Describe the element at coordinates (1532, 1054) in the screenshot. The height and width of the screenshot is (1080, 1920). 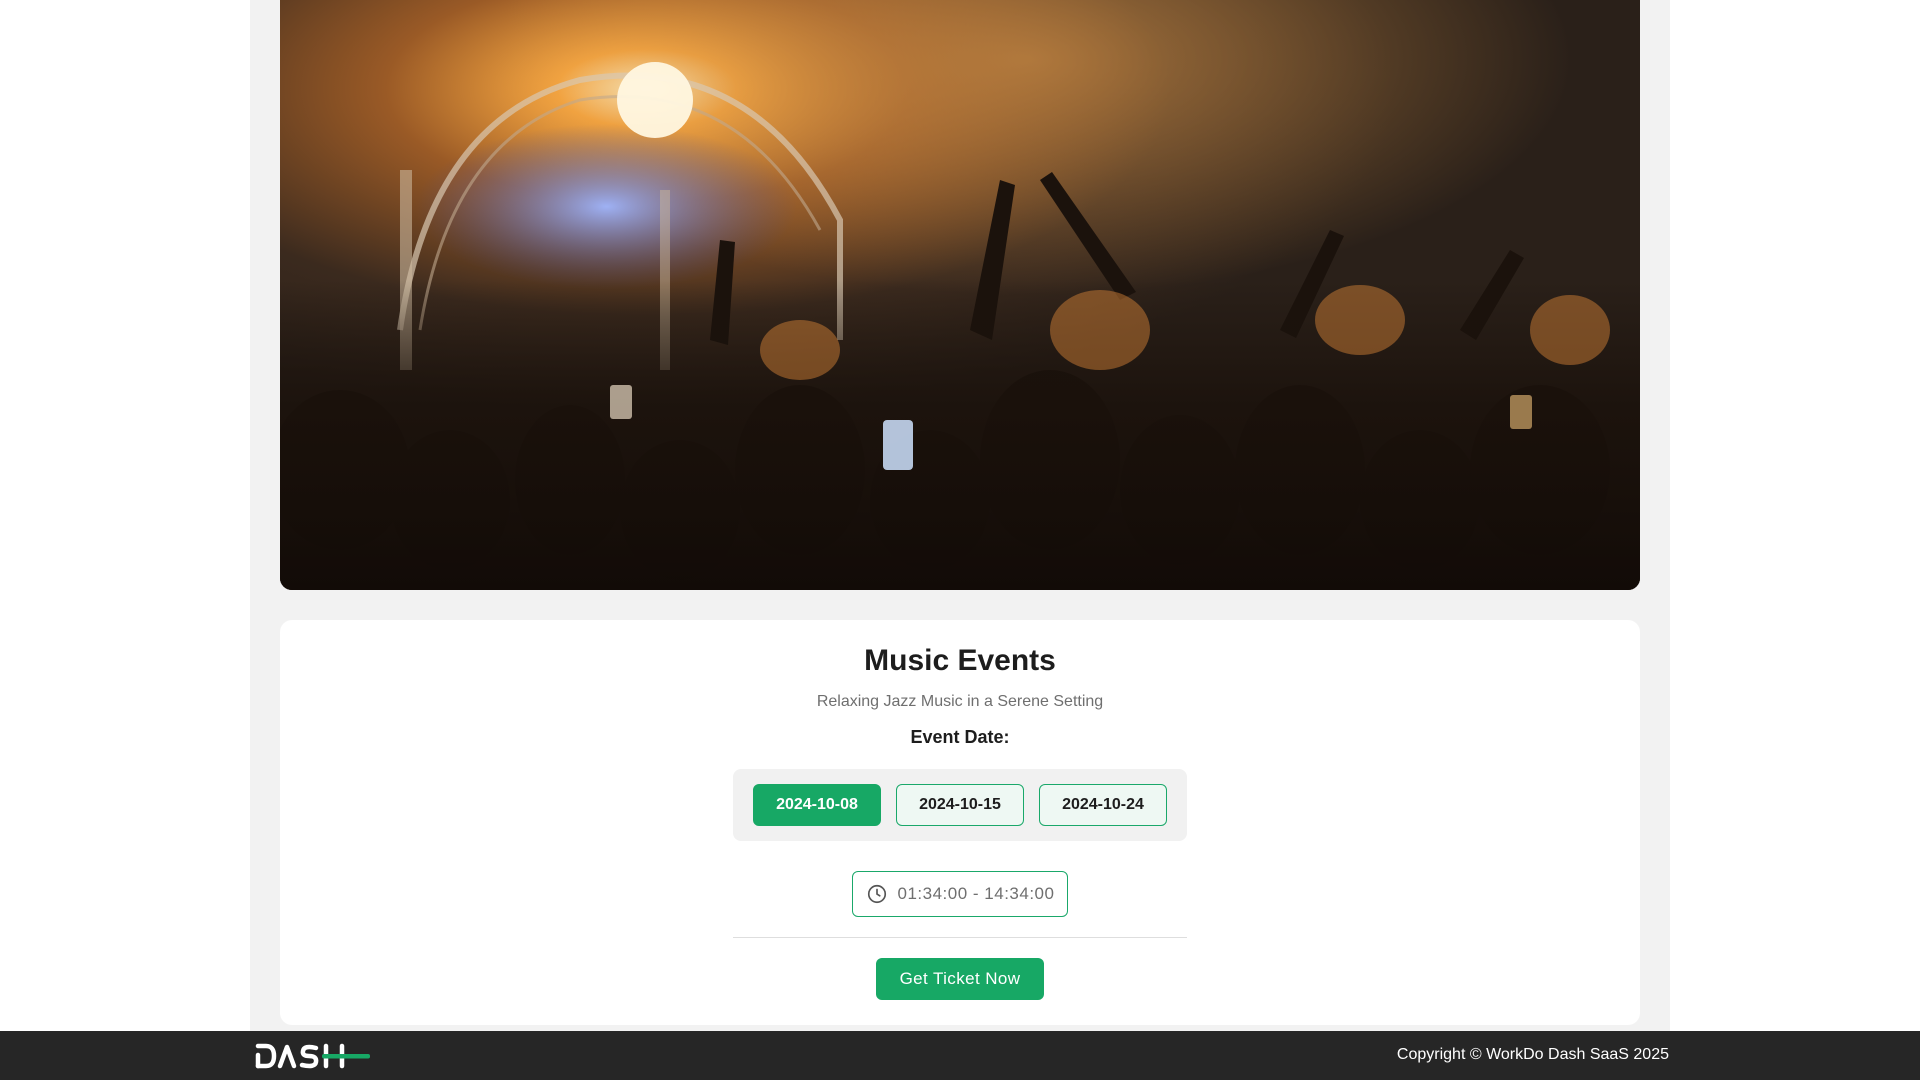
I see `copyright-text: Copyright © WorkDo Dash SaaS 2025` at that location.